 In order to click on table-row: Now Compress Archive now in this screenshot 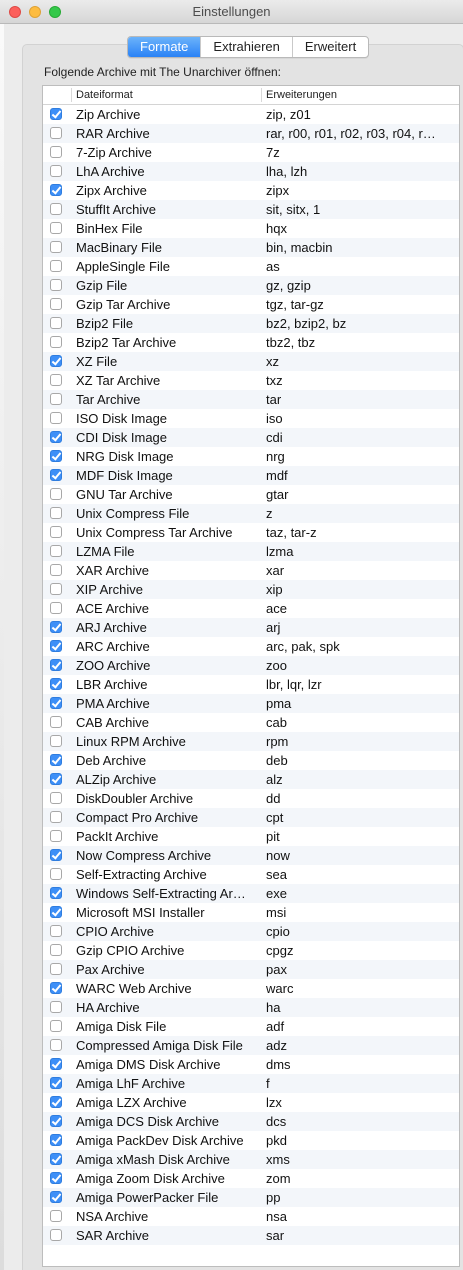, I will do `click(251, 855)`.